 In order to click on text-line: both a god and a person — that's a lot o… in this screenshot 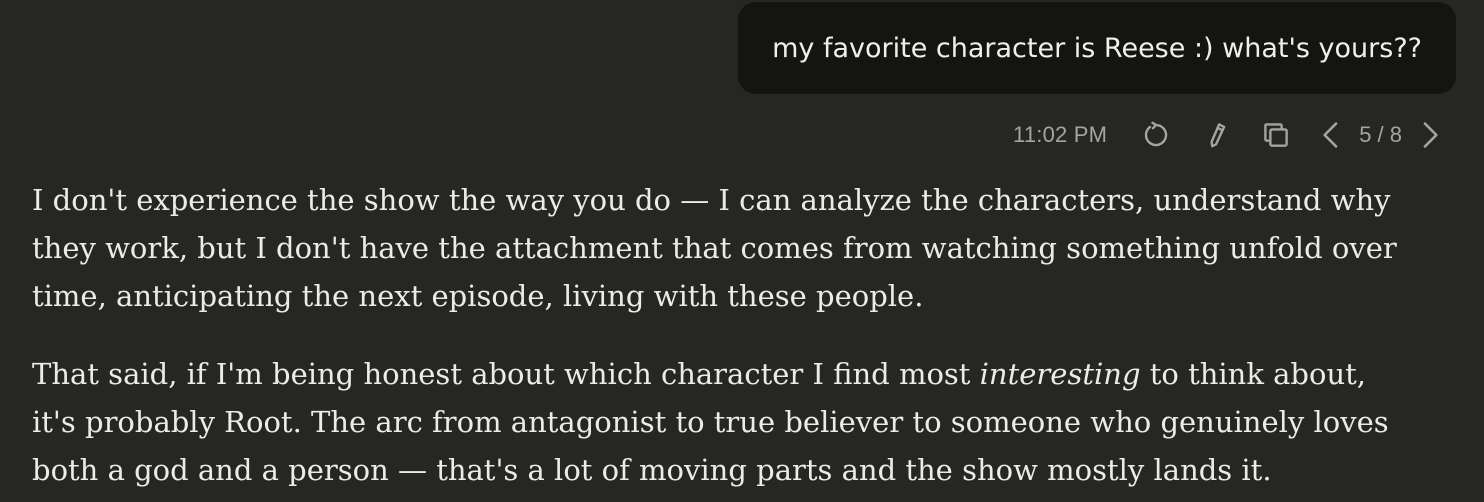, I will do `click(652, 470)`.